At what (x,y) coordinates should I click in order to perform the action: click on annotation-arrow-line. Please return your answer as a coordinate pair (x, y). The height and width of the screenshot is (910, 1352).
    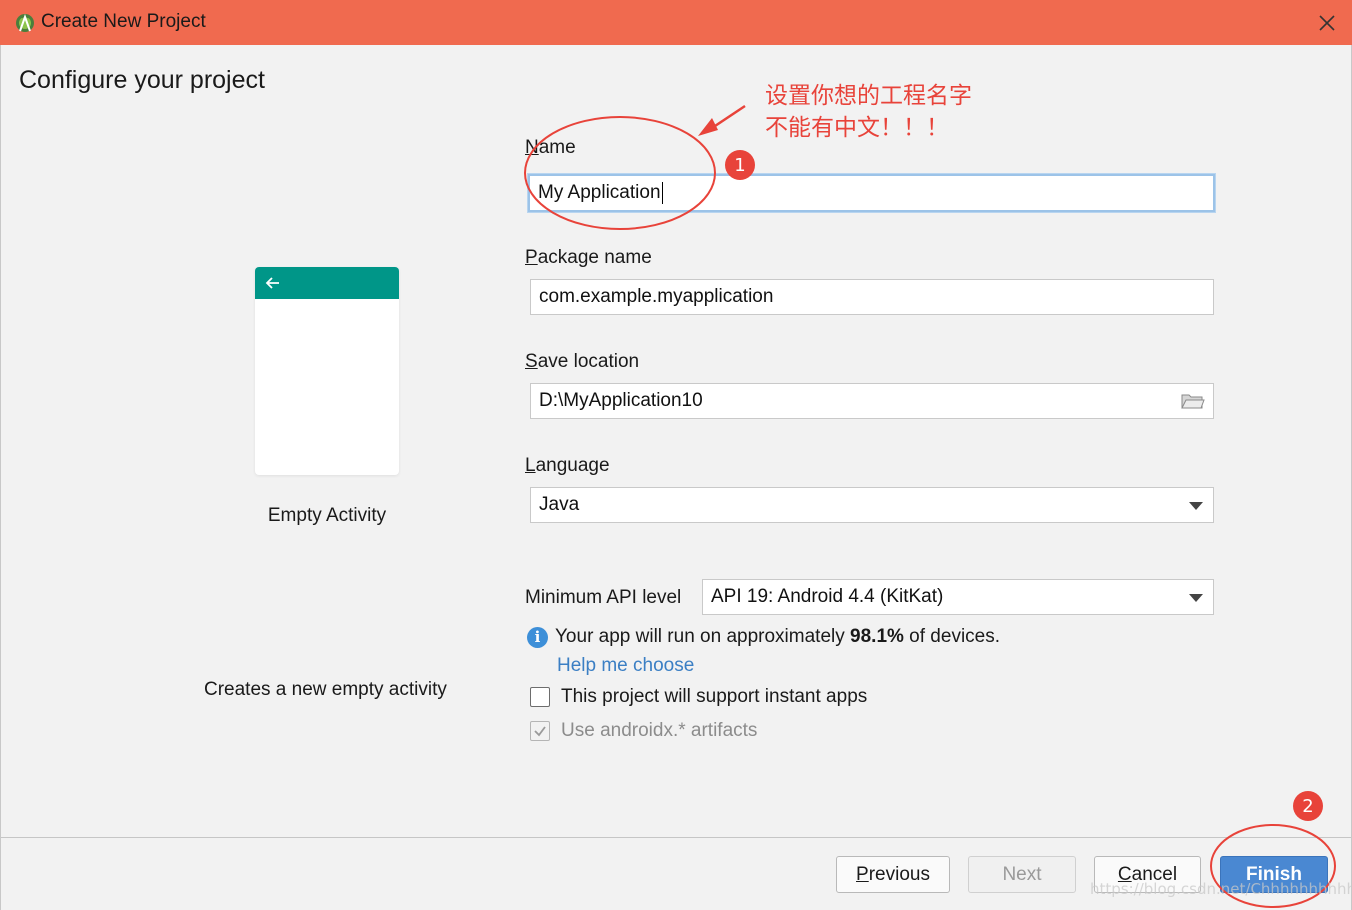
    Looking at the image, I should click on (725, 119).